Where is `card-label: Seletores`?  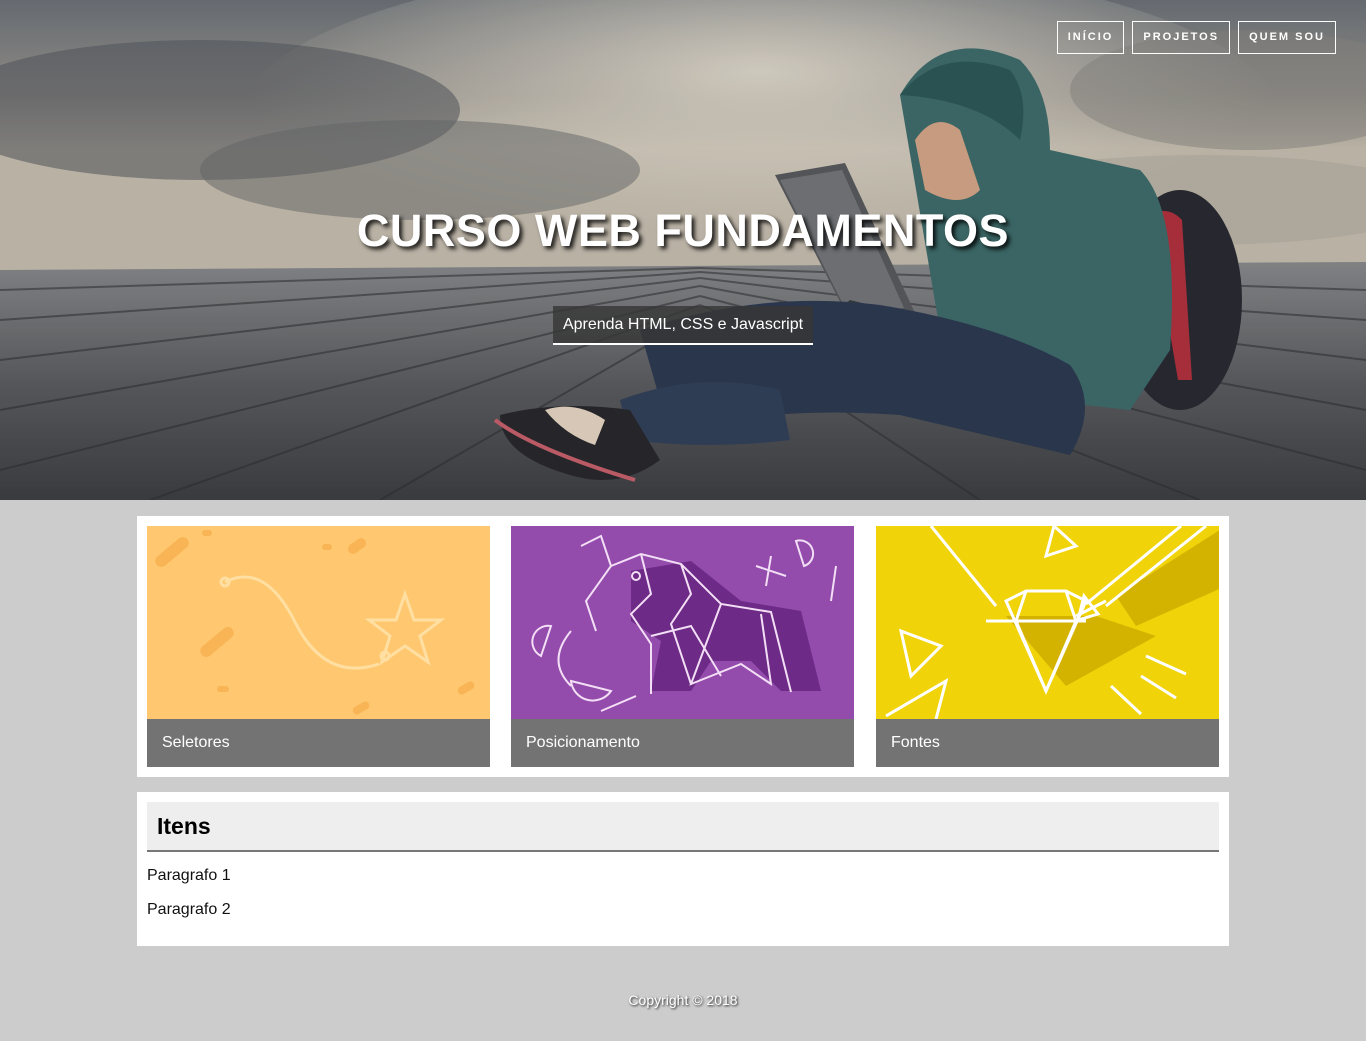 card-label: Seletores is located at coordinates (318, 743).